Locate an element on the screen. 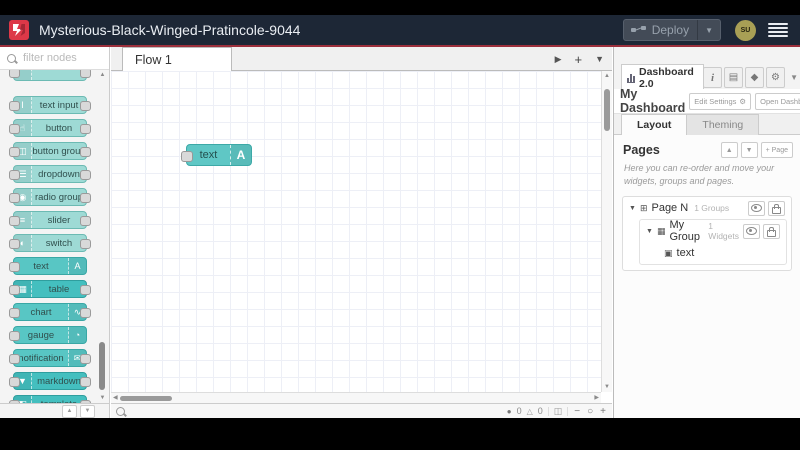  zoom-out-button: − is located at coordinates (577, 411).